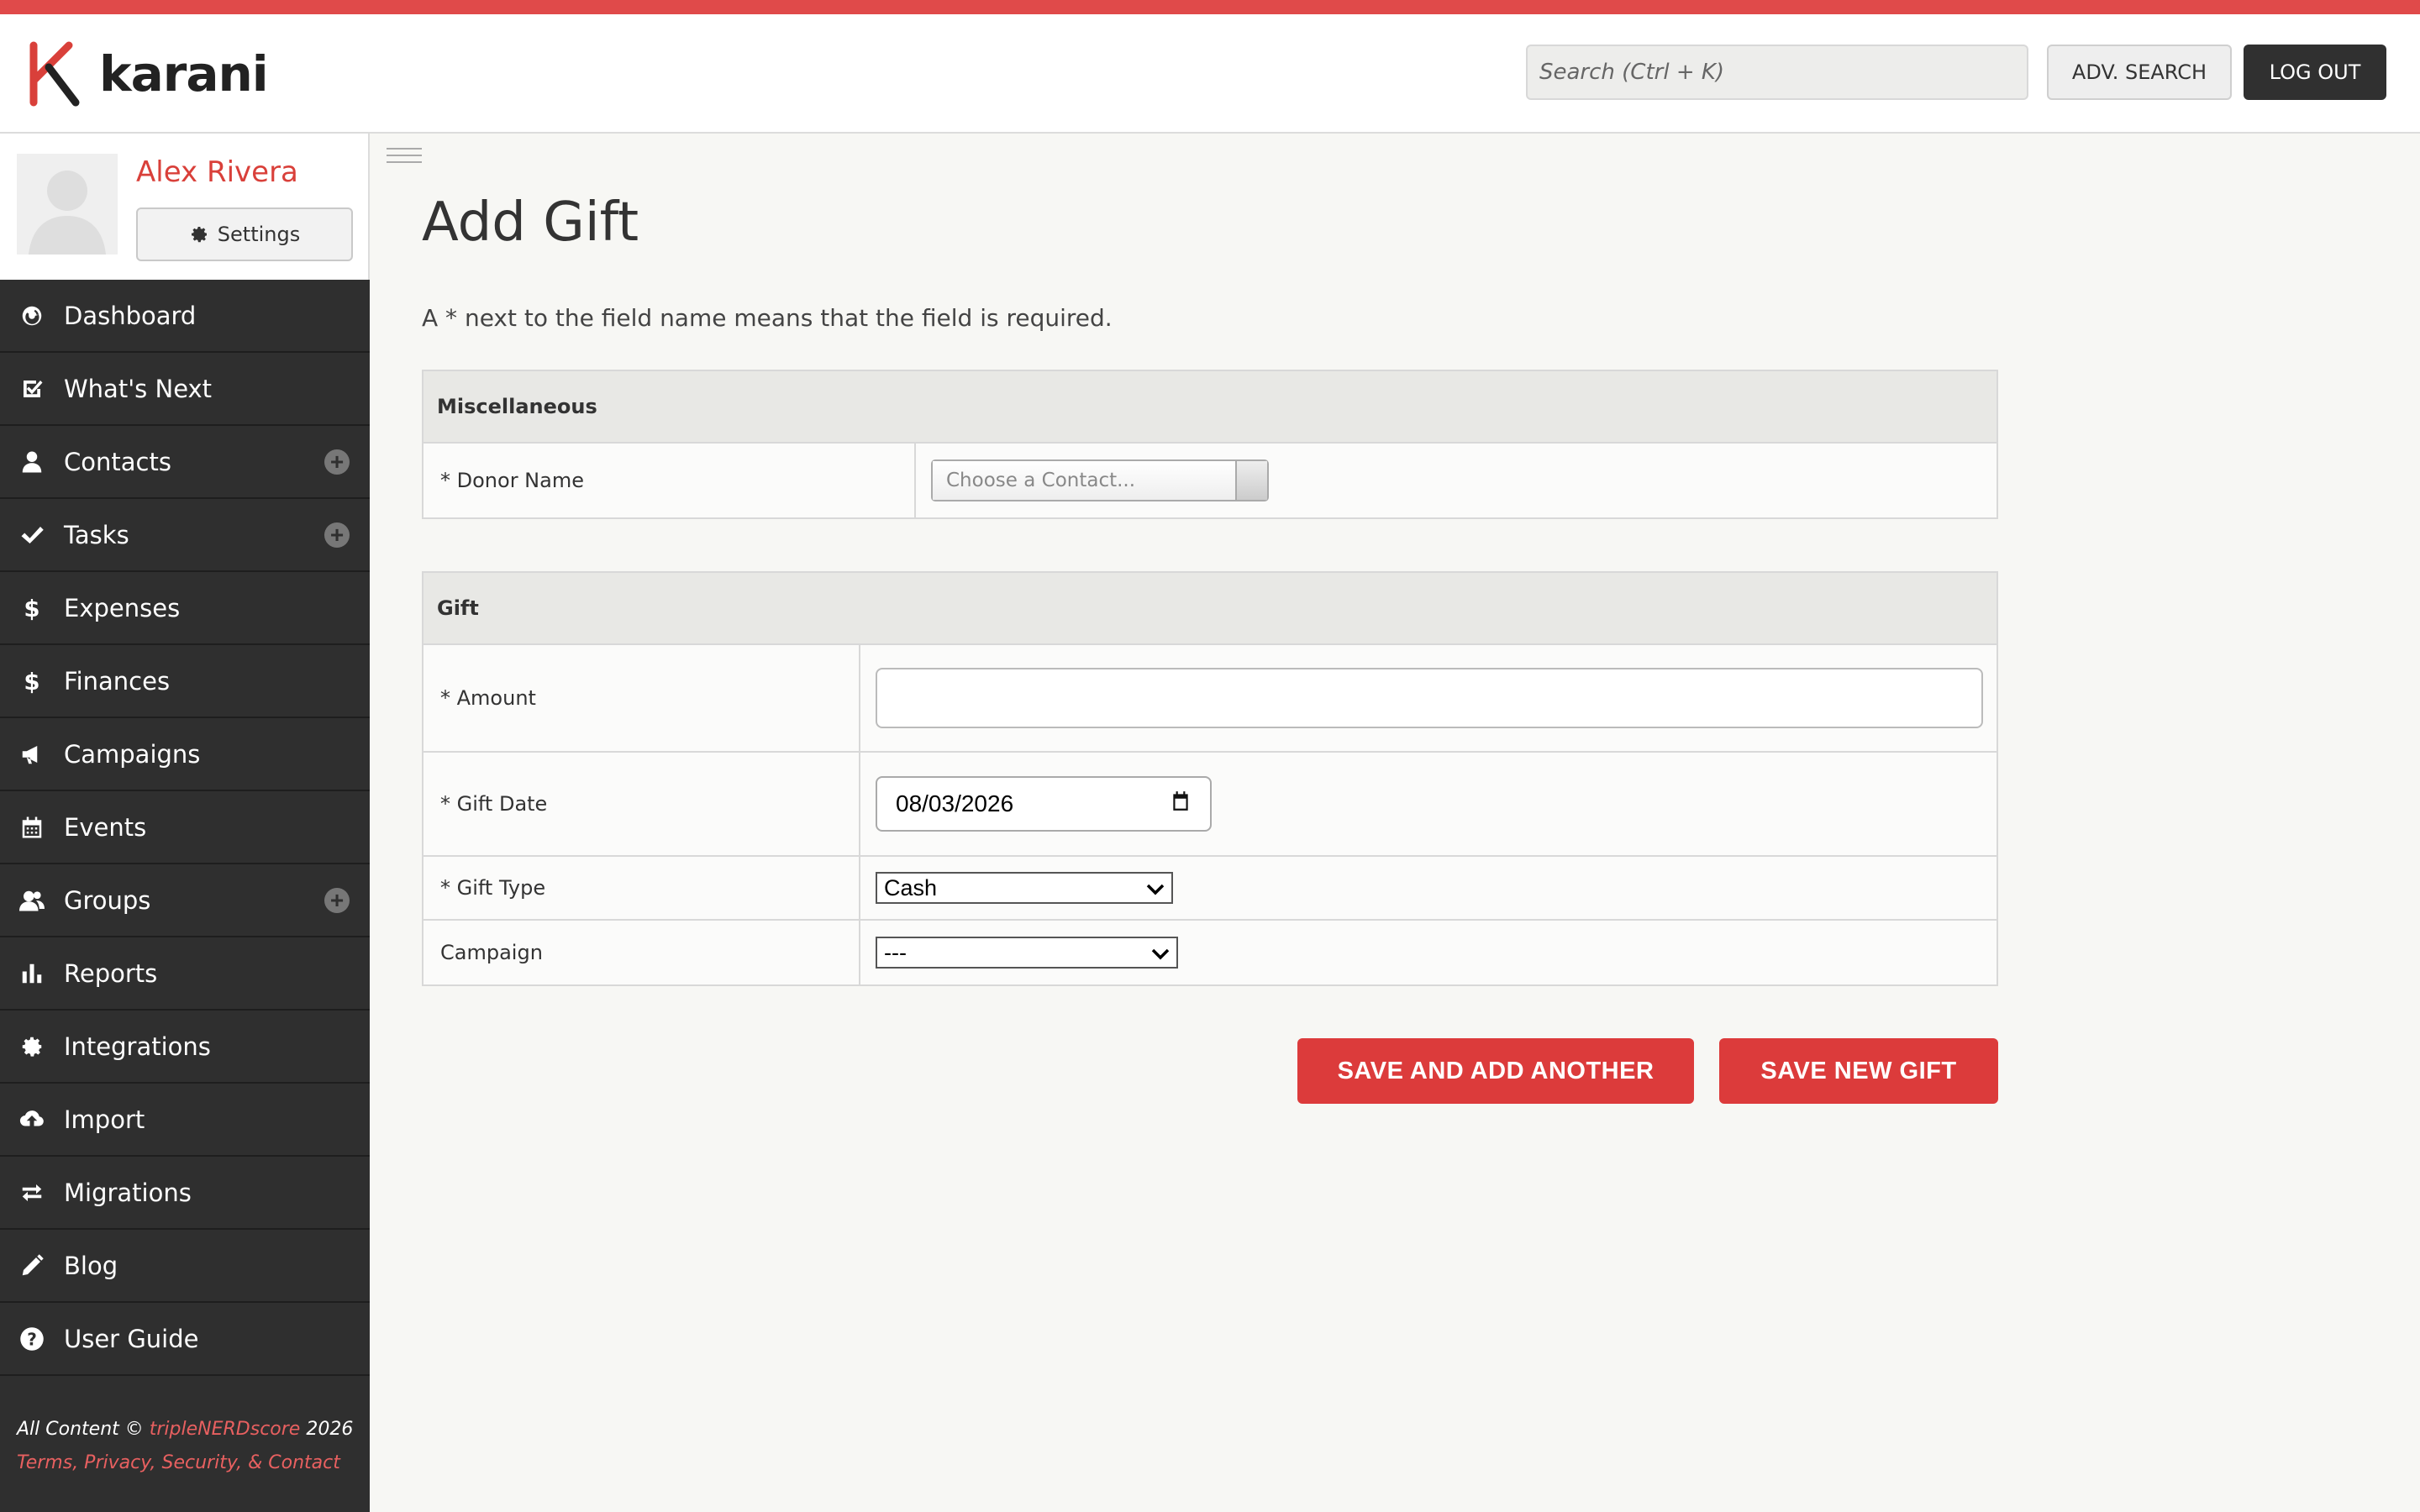 The width and height of the screenshot is (2420, 1512). Describe the element at coordinates (1210, 74) in the screenshot. I see `header: karani ADV. SEARCH LOG OUT` at that location.